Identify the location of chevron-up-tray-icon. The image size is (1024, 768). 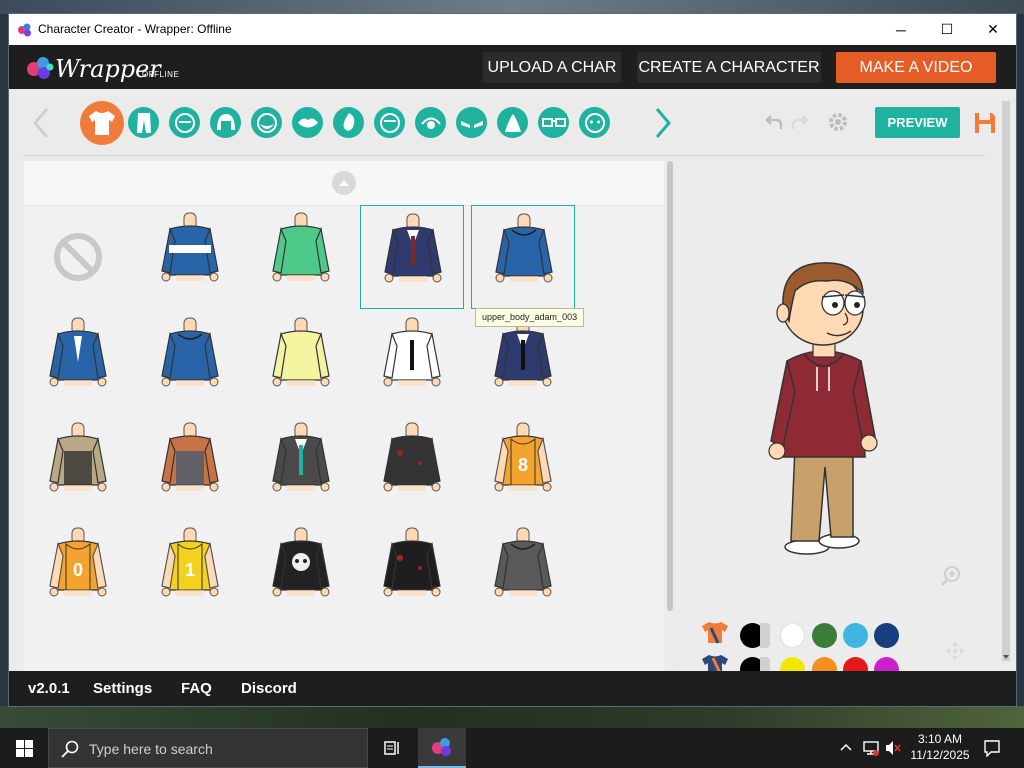
(846, 747).